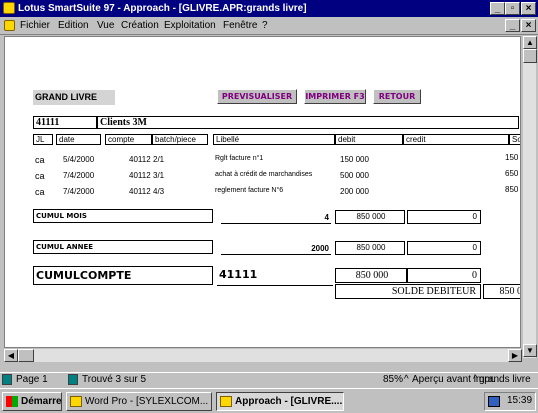  I want to click on row-date: 5/4/2000, so click(79, 159).